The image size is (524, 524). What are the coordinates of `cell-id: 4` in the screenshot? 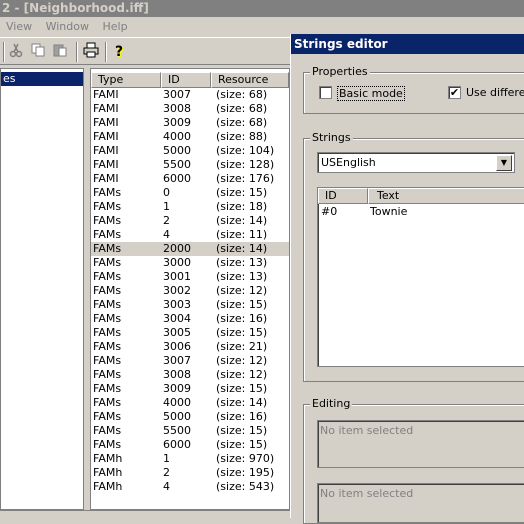 It's located at (166, 486).